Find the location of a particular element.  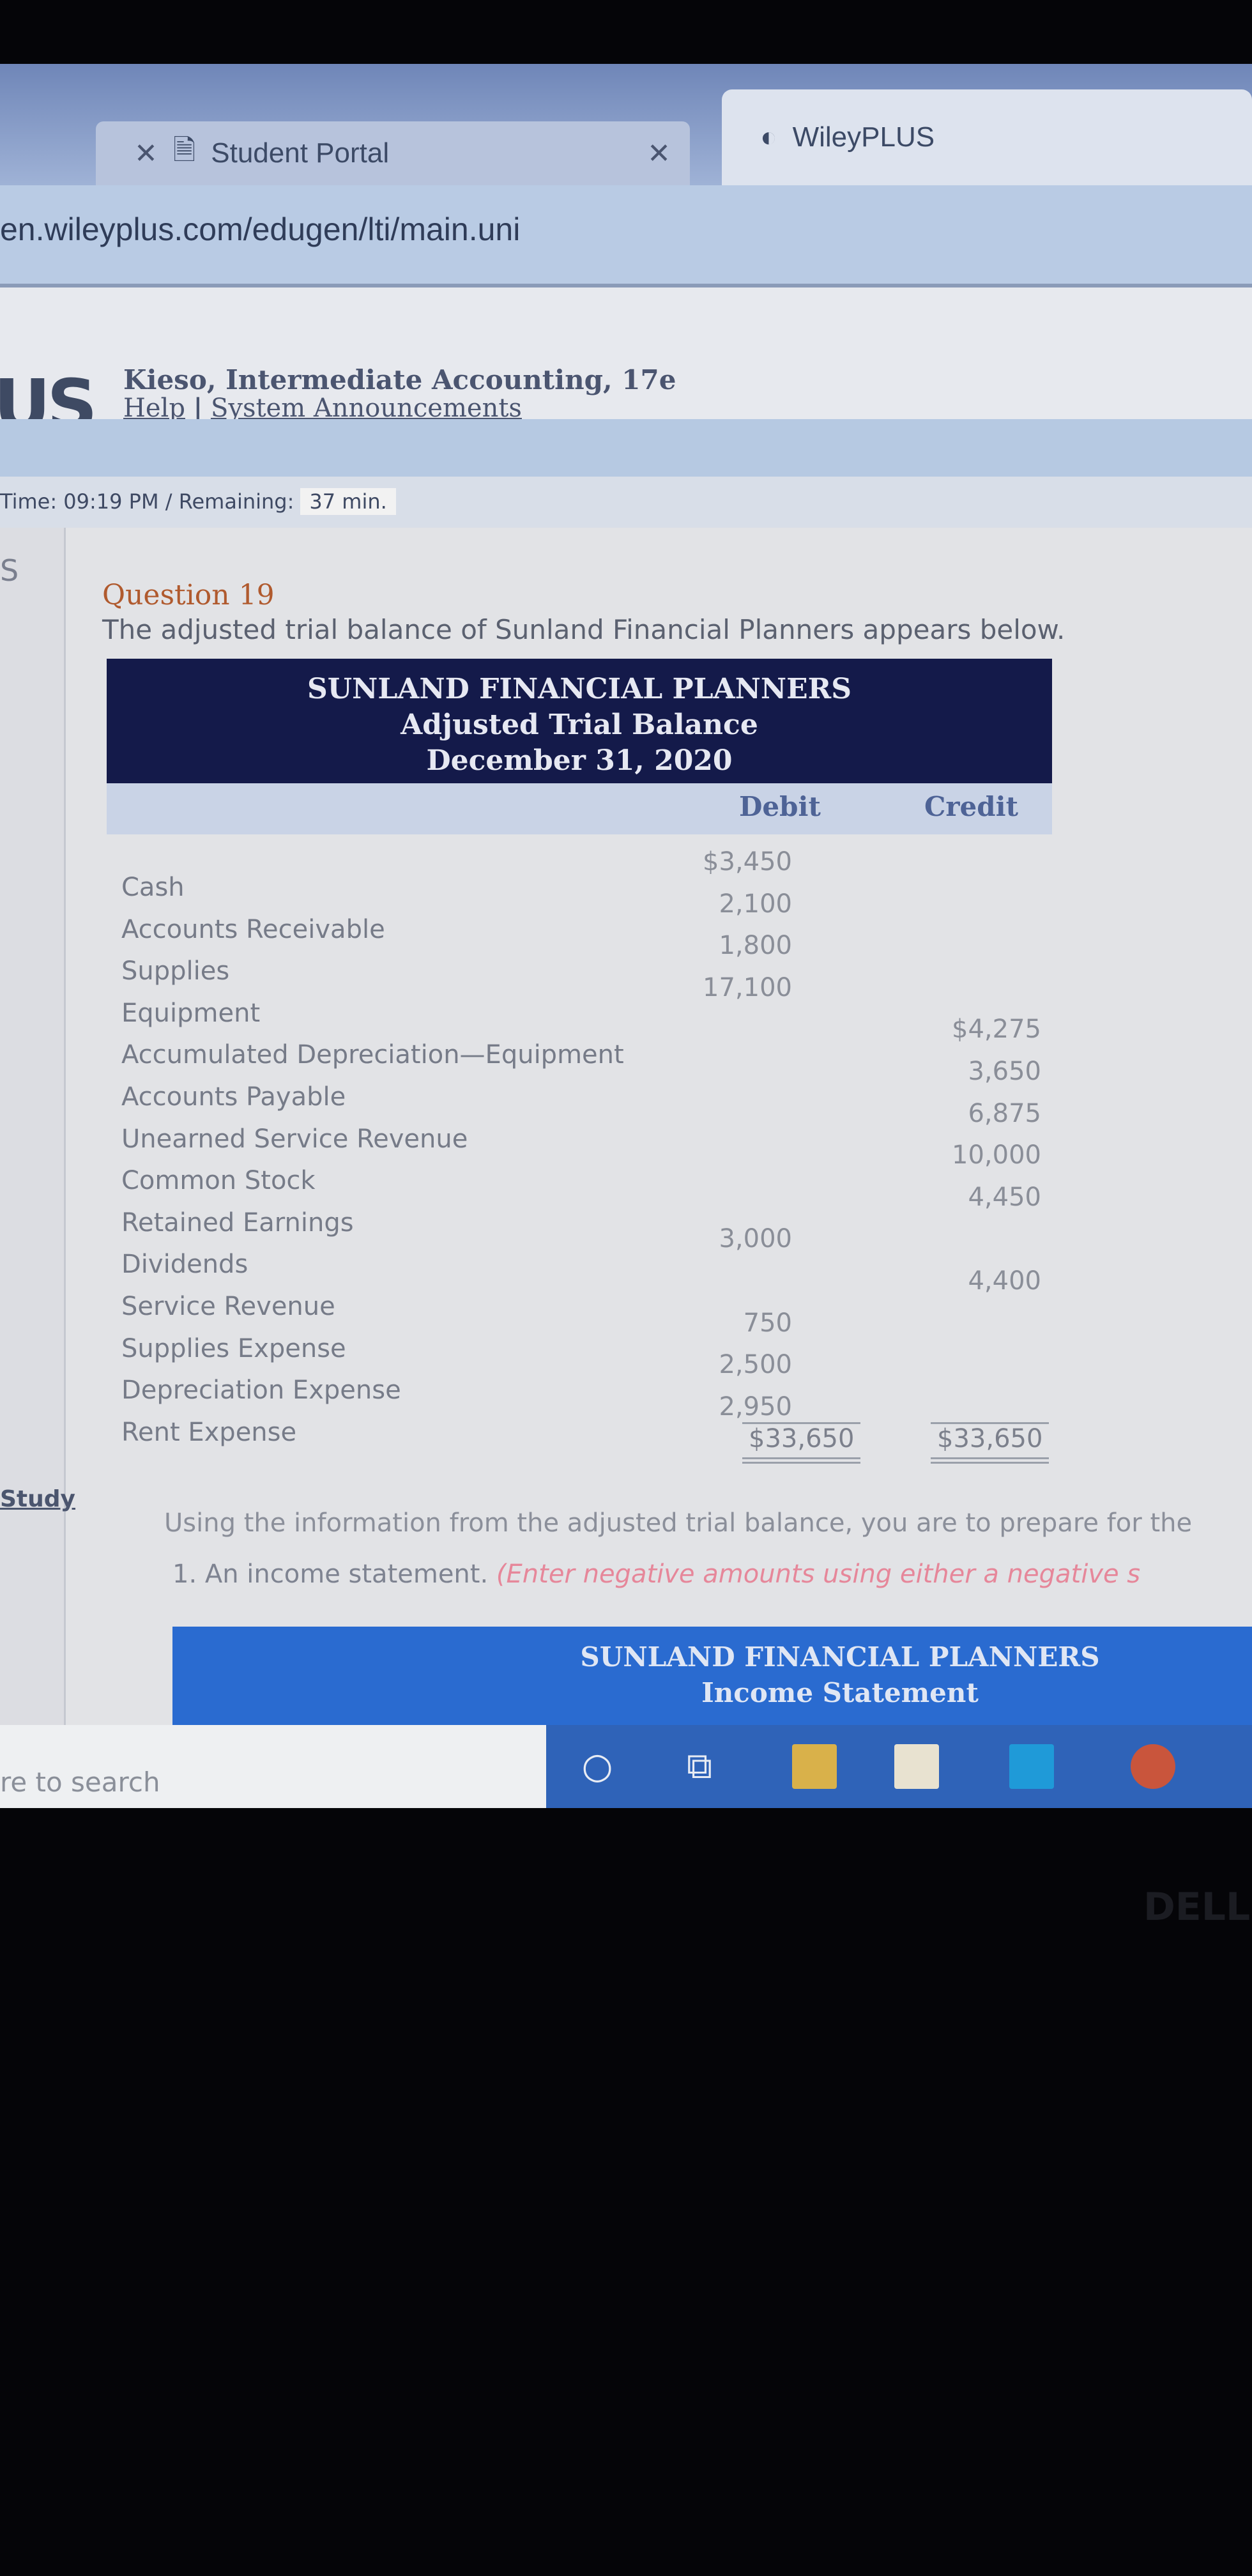

url-text: en.wileyplus.com/edugen/lti/main.uni is located at coordinates (260, 229).